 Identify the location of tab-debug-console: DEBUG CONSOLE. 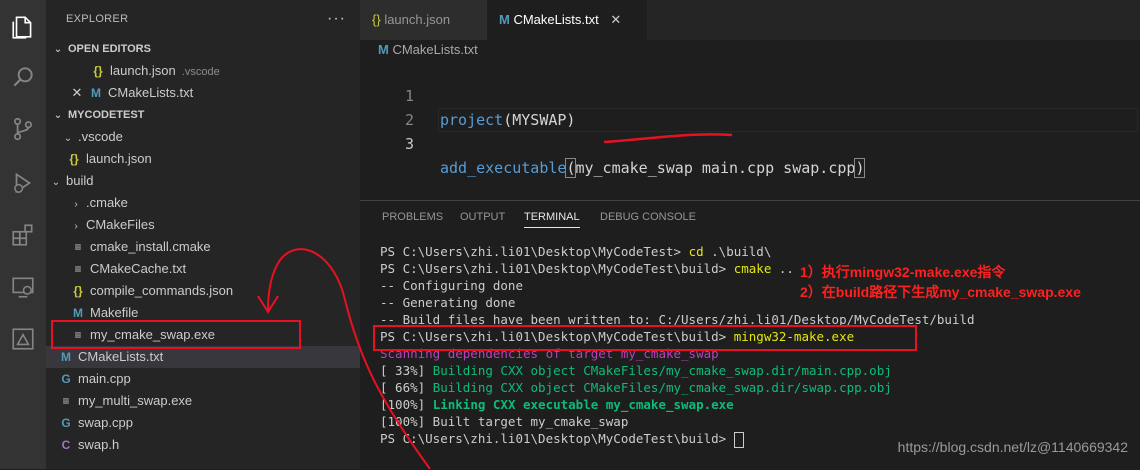
(648, 217).